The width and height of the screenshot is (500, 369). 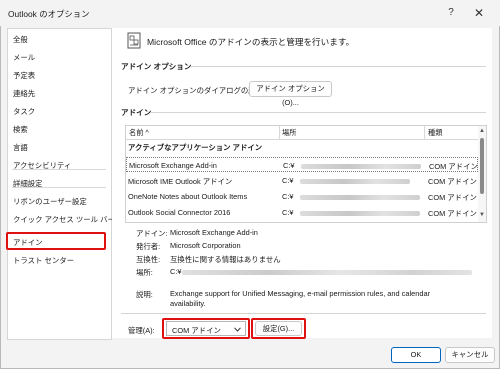 What do you see at coordinates (251, 42) in the screenshot?
I see `page-header: Microsoft Office のアドインの表示と管理を行います。` at bounding box center [251, 42].